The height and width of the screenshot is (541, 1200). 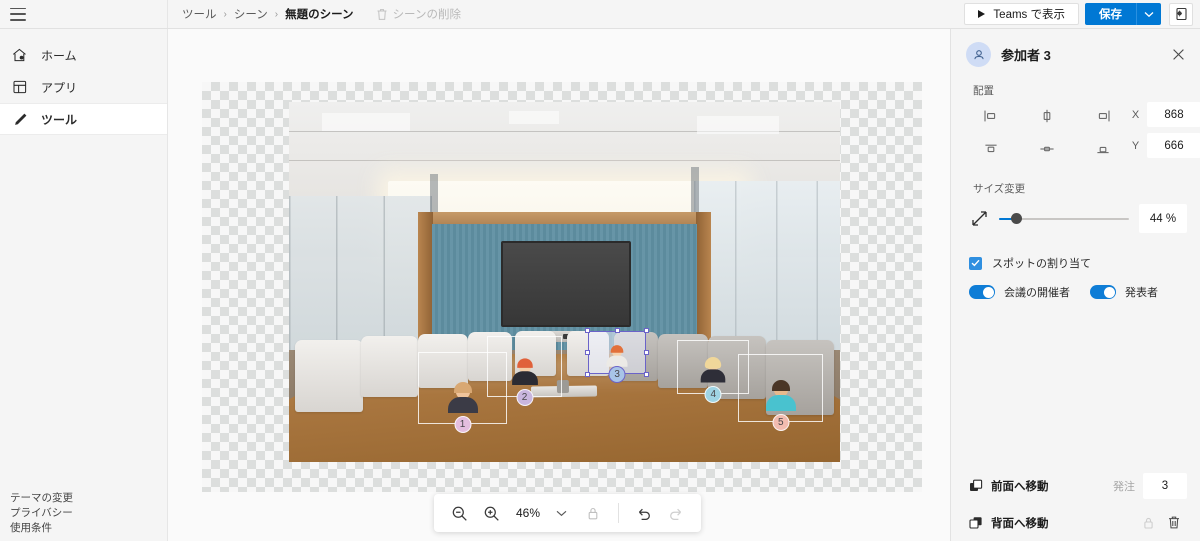 I want to click on y-position-row: Y 666, so click(x=1165, y=145).